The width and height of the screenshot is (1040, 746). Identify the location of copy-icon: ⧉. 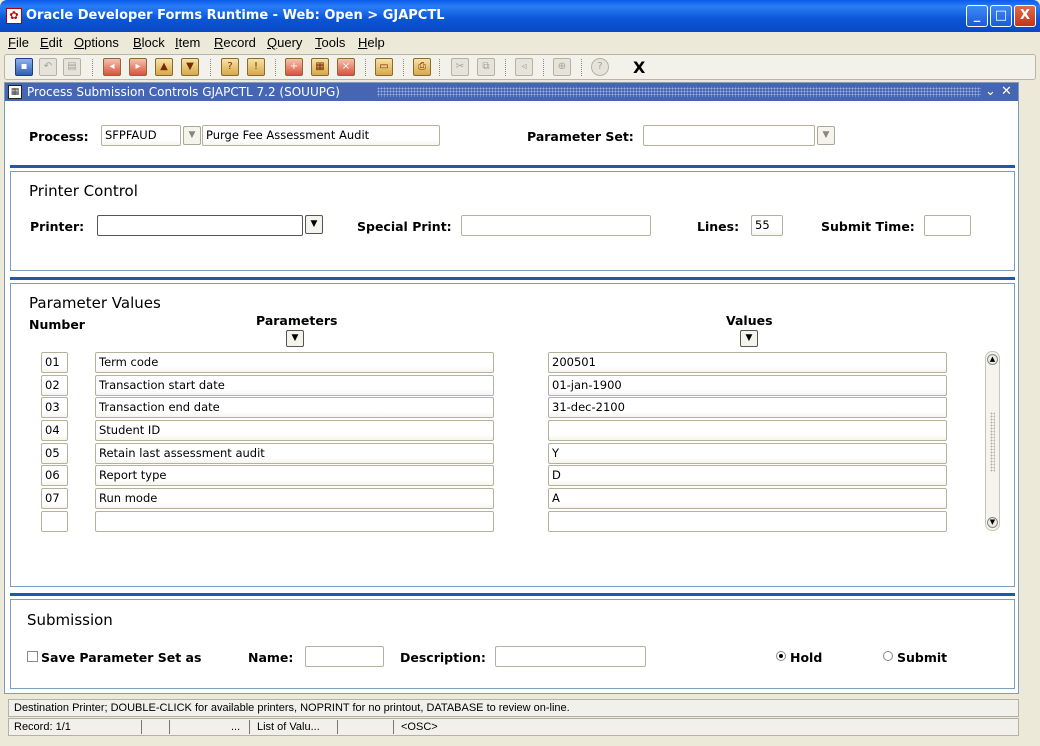
(486, 67).